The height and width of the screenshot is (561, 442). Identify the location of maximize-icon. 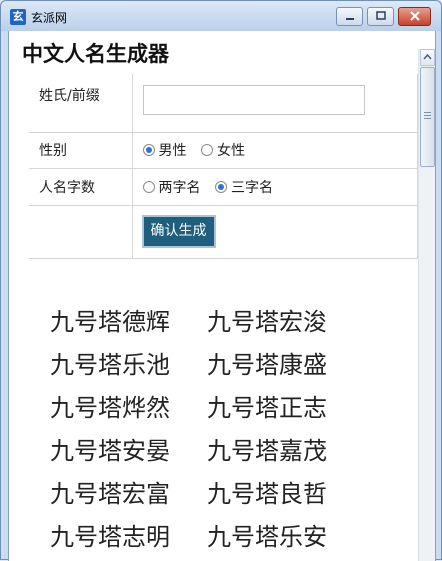
(380, 15).